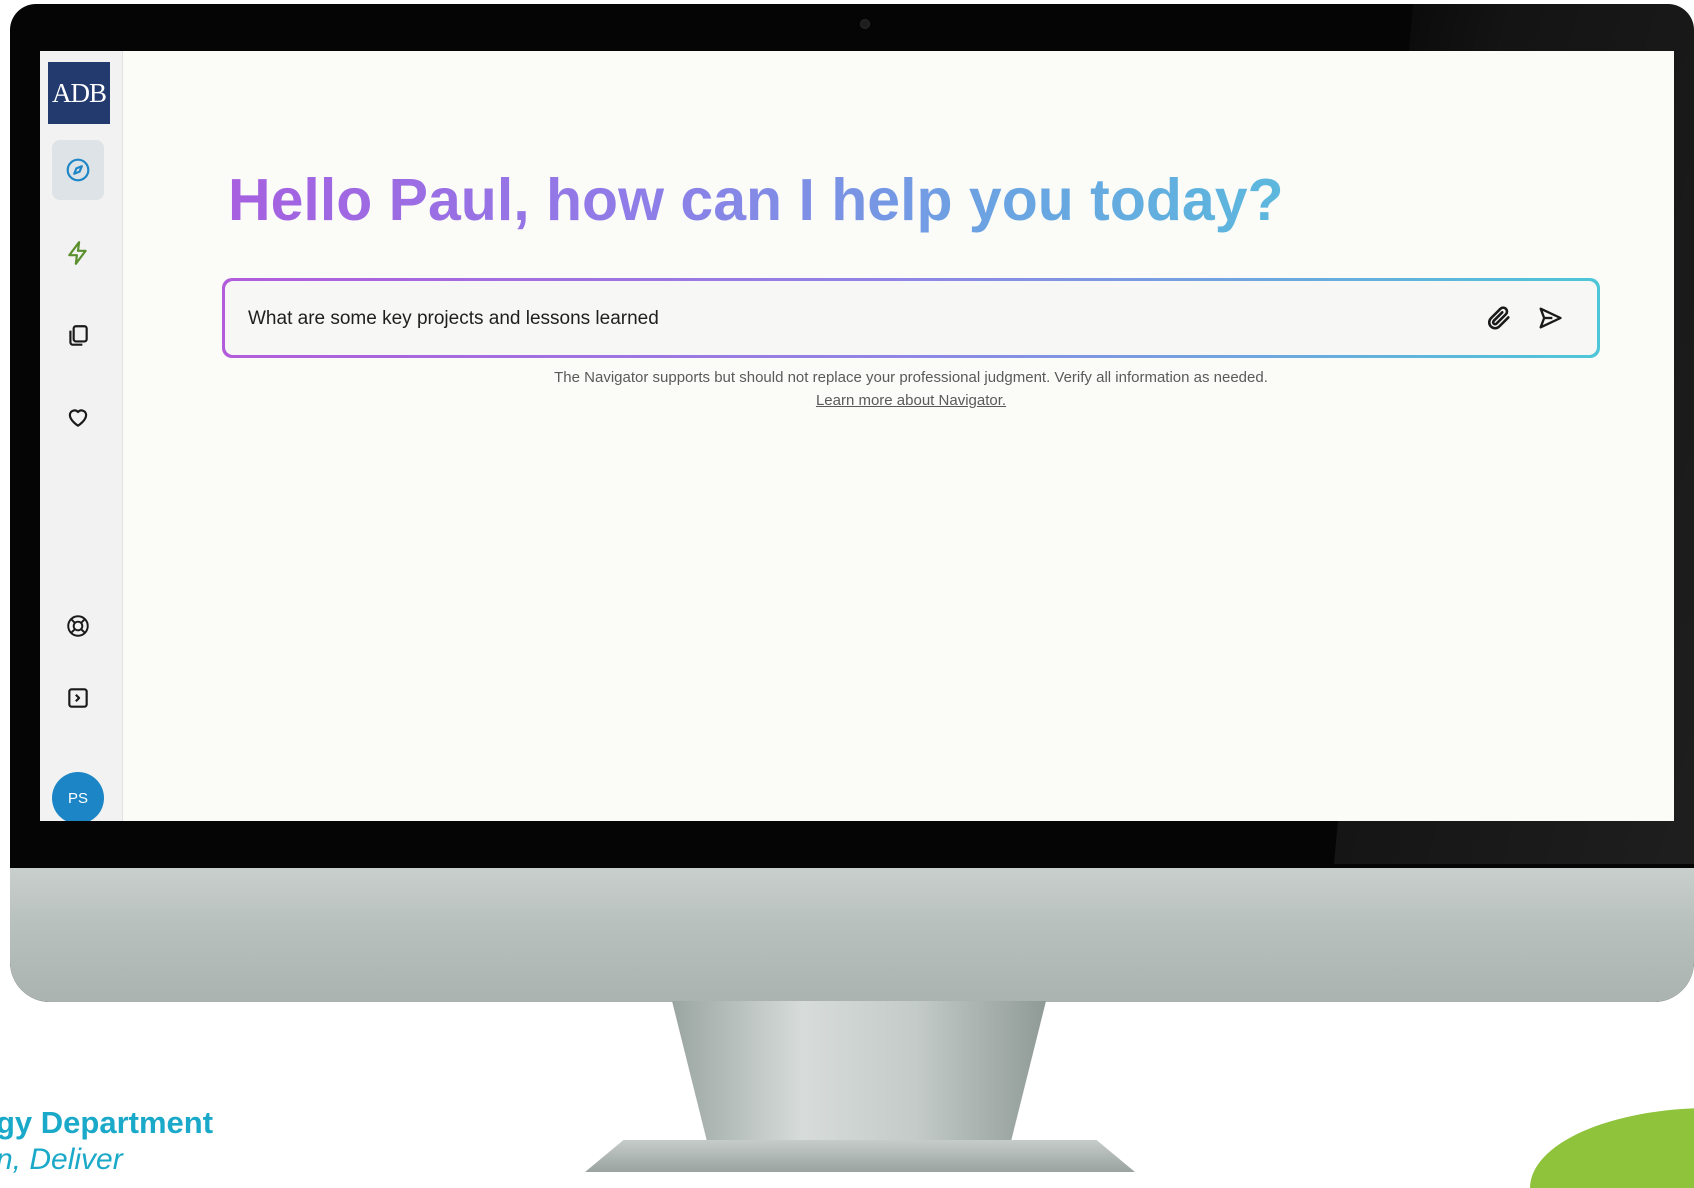 The width and height of the screenshot is (1694, 1188). What do you see at coordinates (852, 935) in the screenshot?
I see `monitor-chin` at bounding box center [852, 935].